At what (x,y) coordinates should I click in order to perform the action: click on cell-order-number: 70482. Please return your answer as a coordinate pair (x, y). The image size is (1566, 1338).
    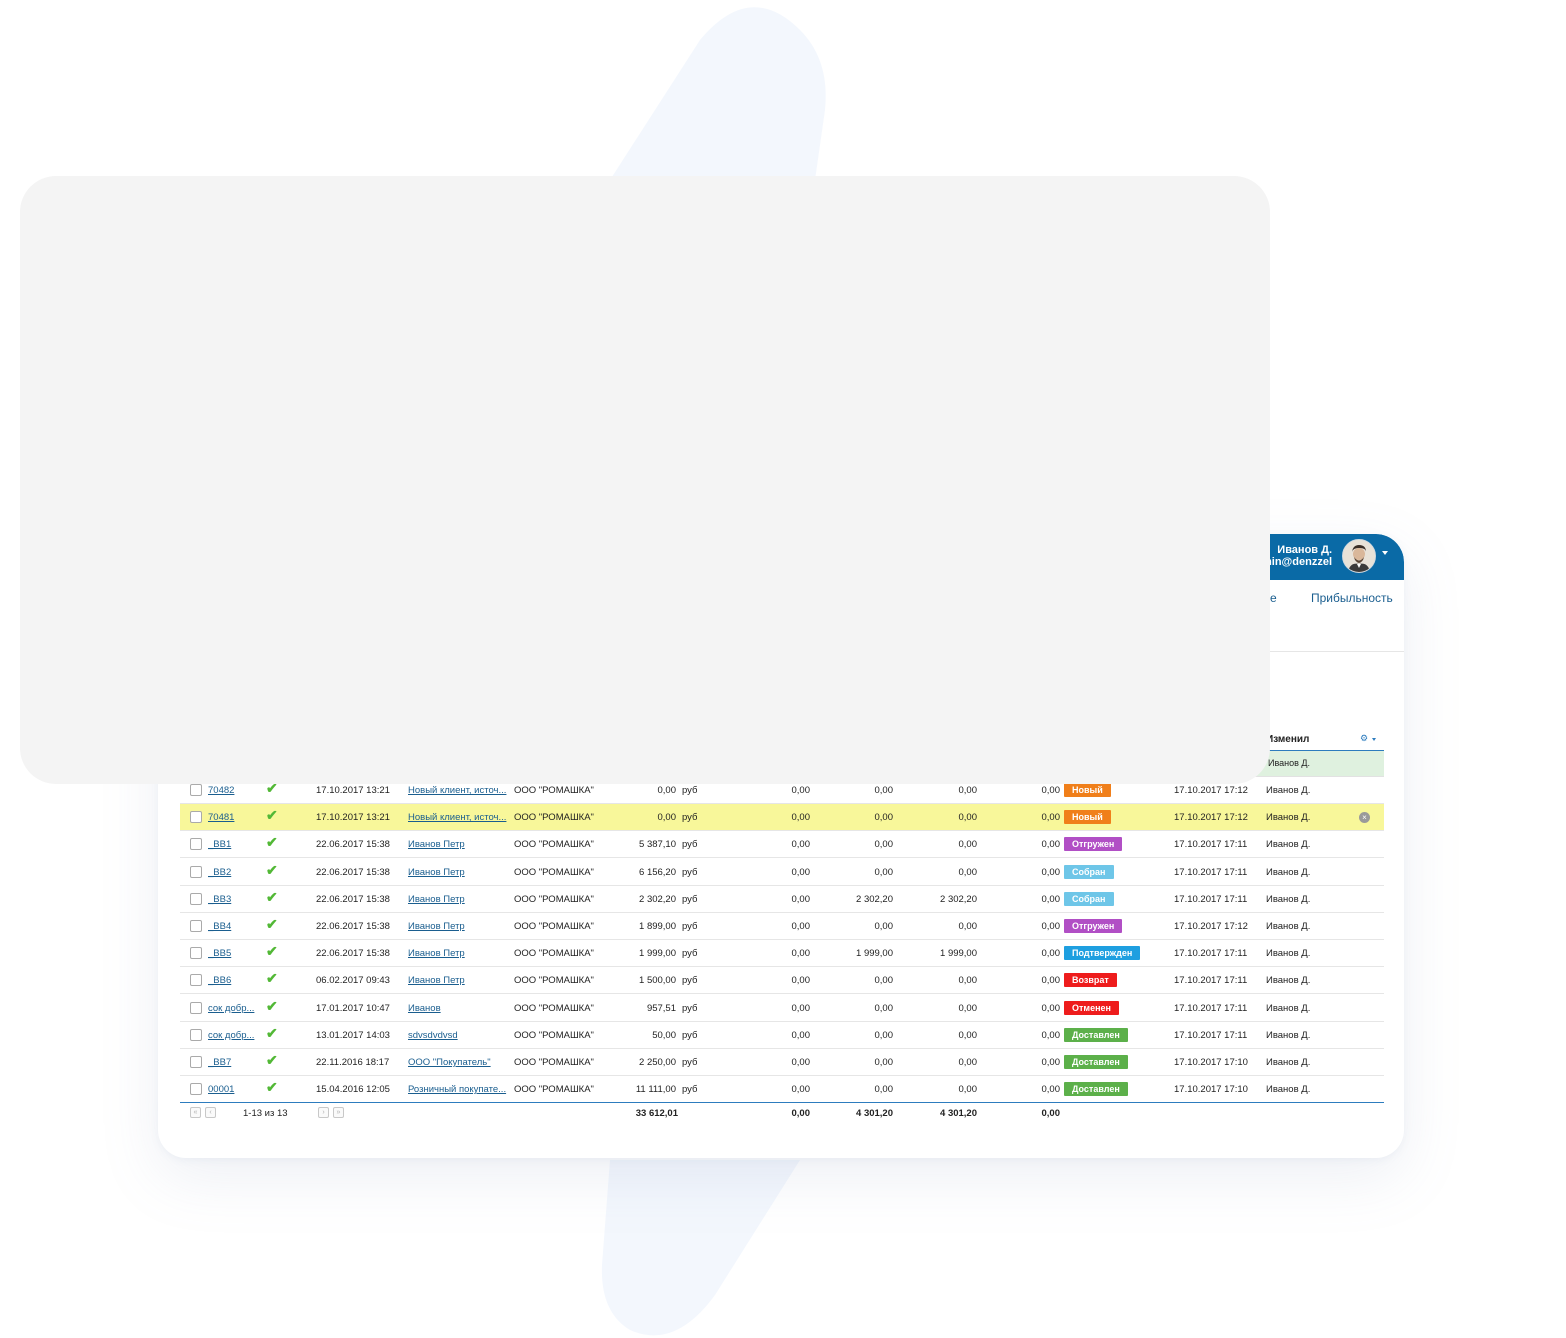
    Looking at the image, I should click on (234, 790).